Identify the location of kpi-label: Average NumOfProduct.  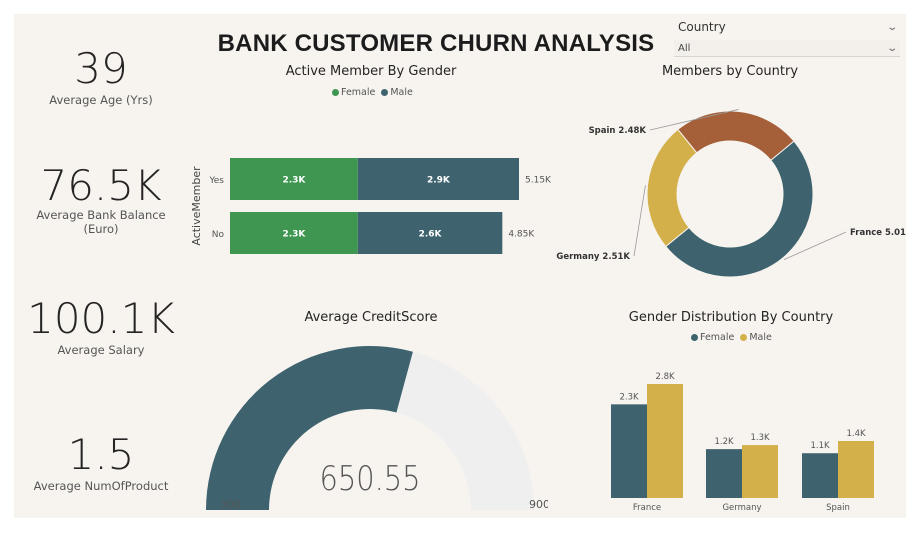
(101, 486).